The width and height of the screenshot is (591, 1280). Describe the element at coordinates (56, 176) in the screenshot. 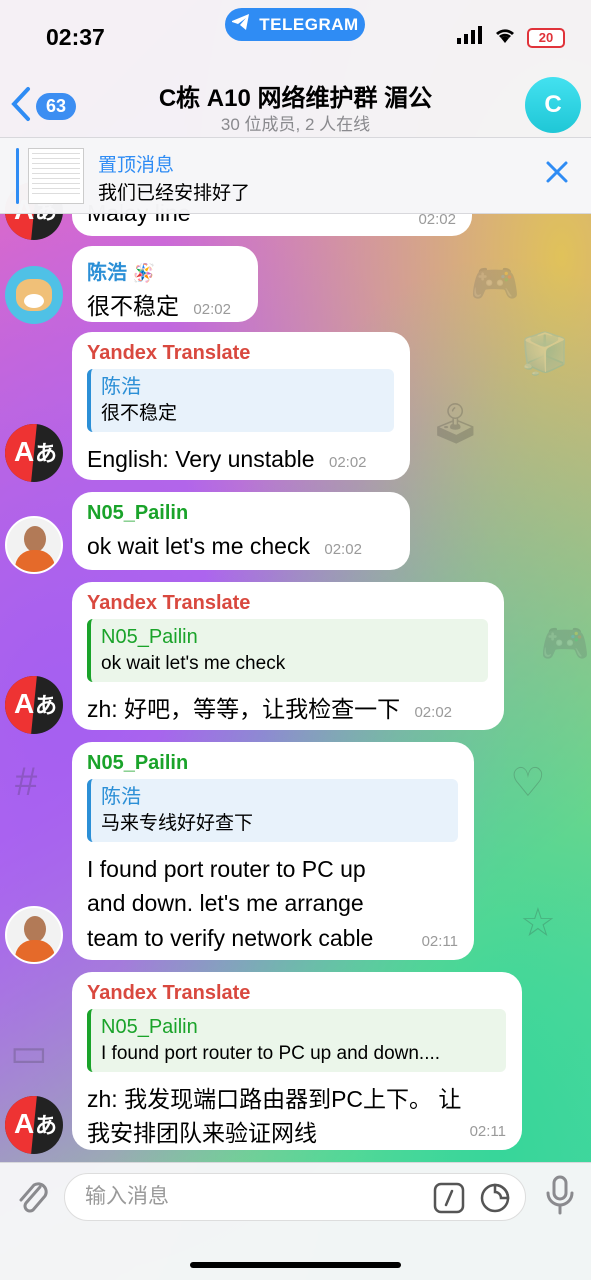

I see `pinned-thumbnail-overlay` at that location.